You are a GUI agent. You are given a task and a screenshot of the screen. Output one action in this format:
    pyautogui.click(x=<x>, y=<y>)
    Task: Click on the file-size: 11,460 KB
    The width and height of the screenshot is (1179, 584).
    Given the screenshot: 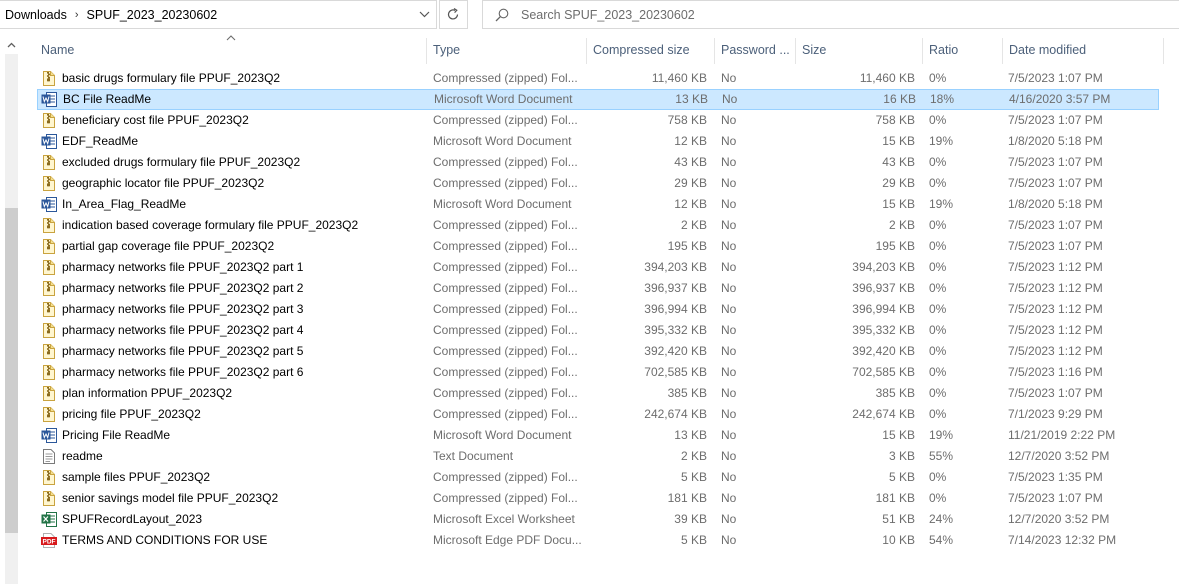 What is the action you would take?
    pyautogui.click(x=887, y=78)
    